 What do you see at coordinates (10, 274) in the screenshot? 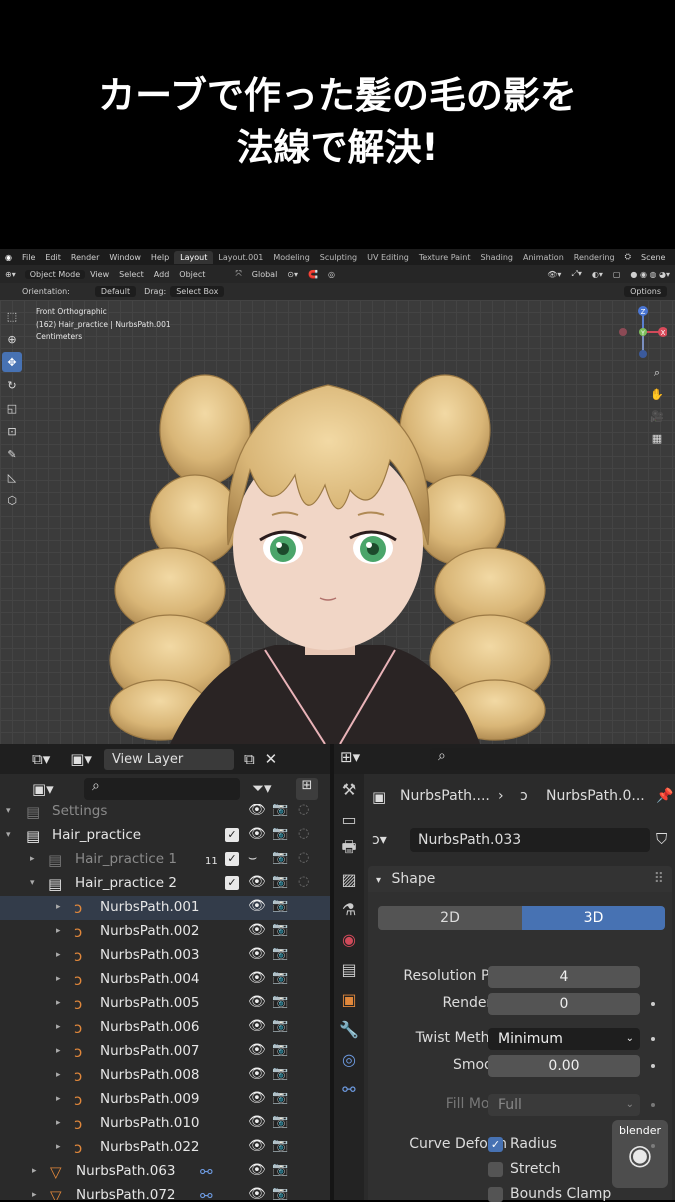
I see `editor-type-icon: ⊕▾` at bounding box center [10, 274].